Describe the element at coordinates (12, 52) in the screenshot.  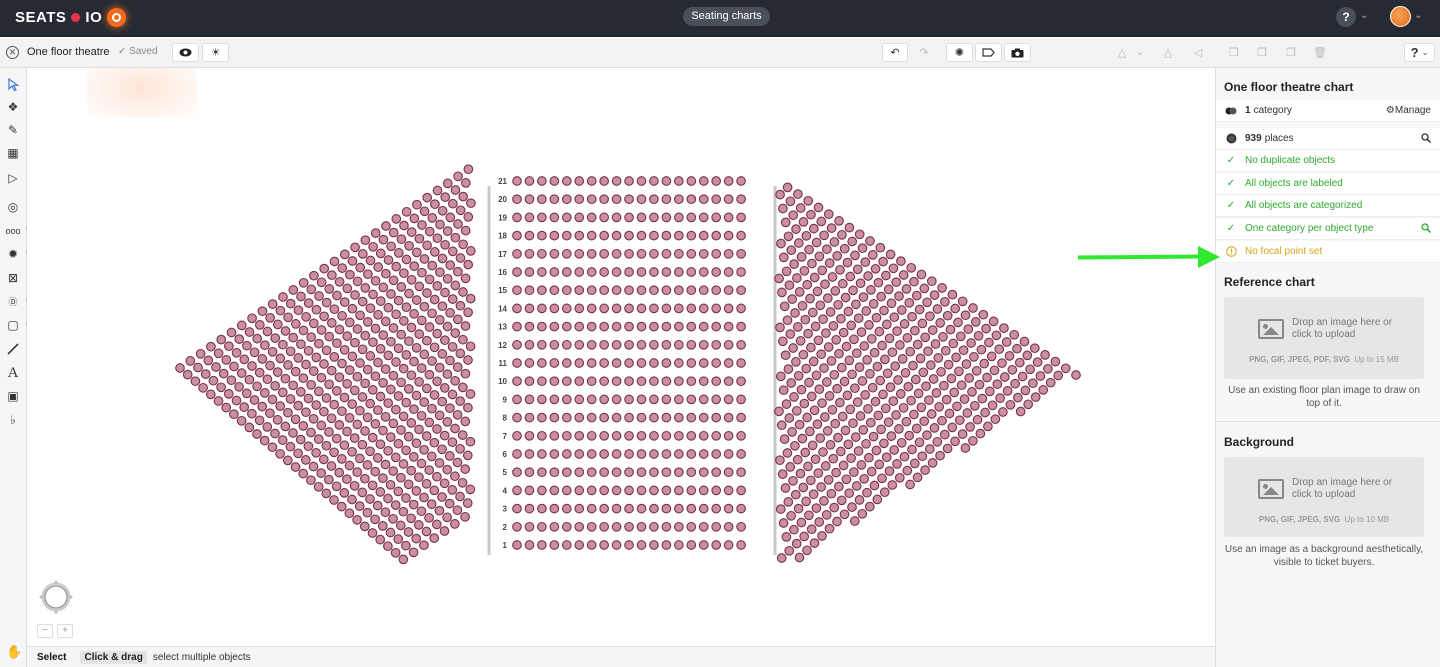
I see `close-editor-icon: ✕` at that location.